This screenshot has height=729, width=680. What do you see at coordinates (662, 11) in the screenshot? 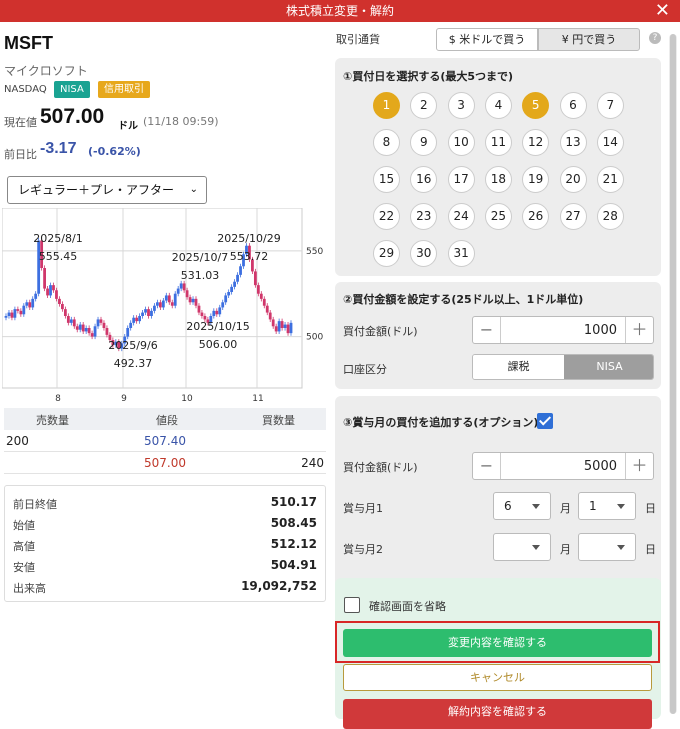
I see `close-icon: ✕` at bounding box center [662, 11].